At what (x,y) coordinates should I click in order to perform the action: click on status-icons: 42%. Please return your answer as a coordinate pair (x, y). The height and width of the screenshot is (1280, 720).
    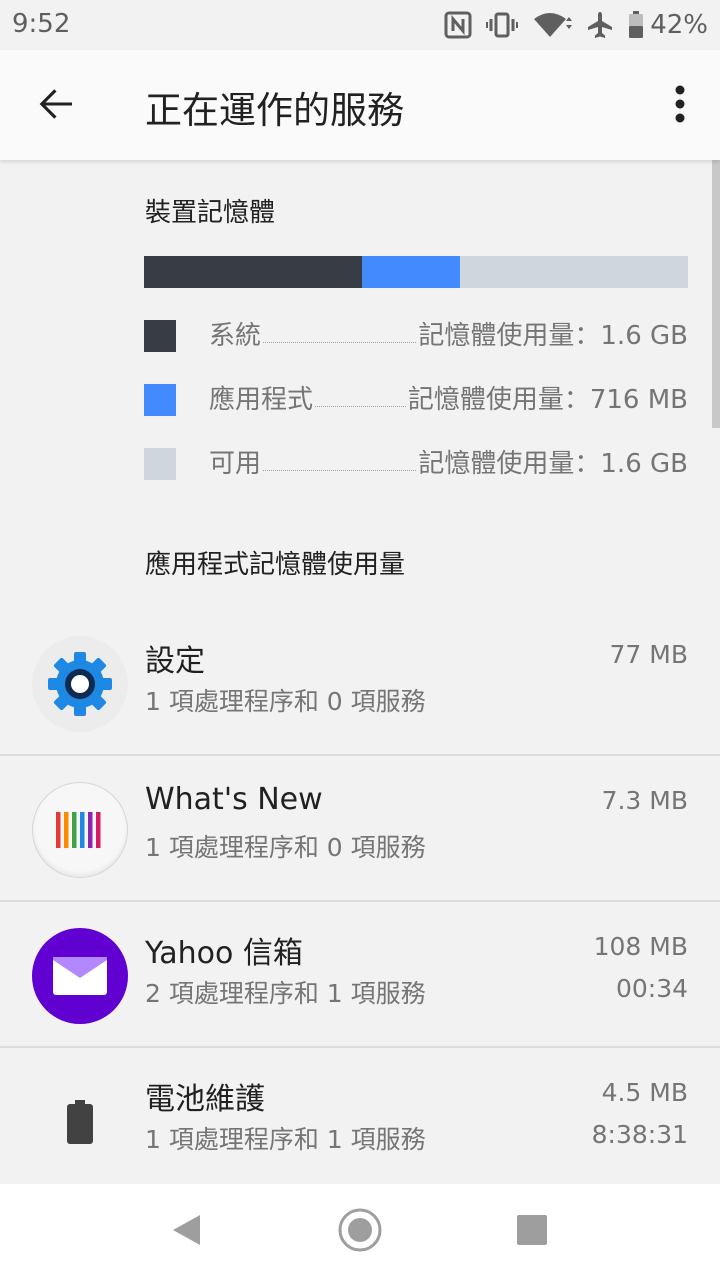
    Looking at the image, I should click on (569, 25).